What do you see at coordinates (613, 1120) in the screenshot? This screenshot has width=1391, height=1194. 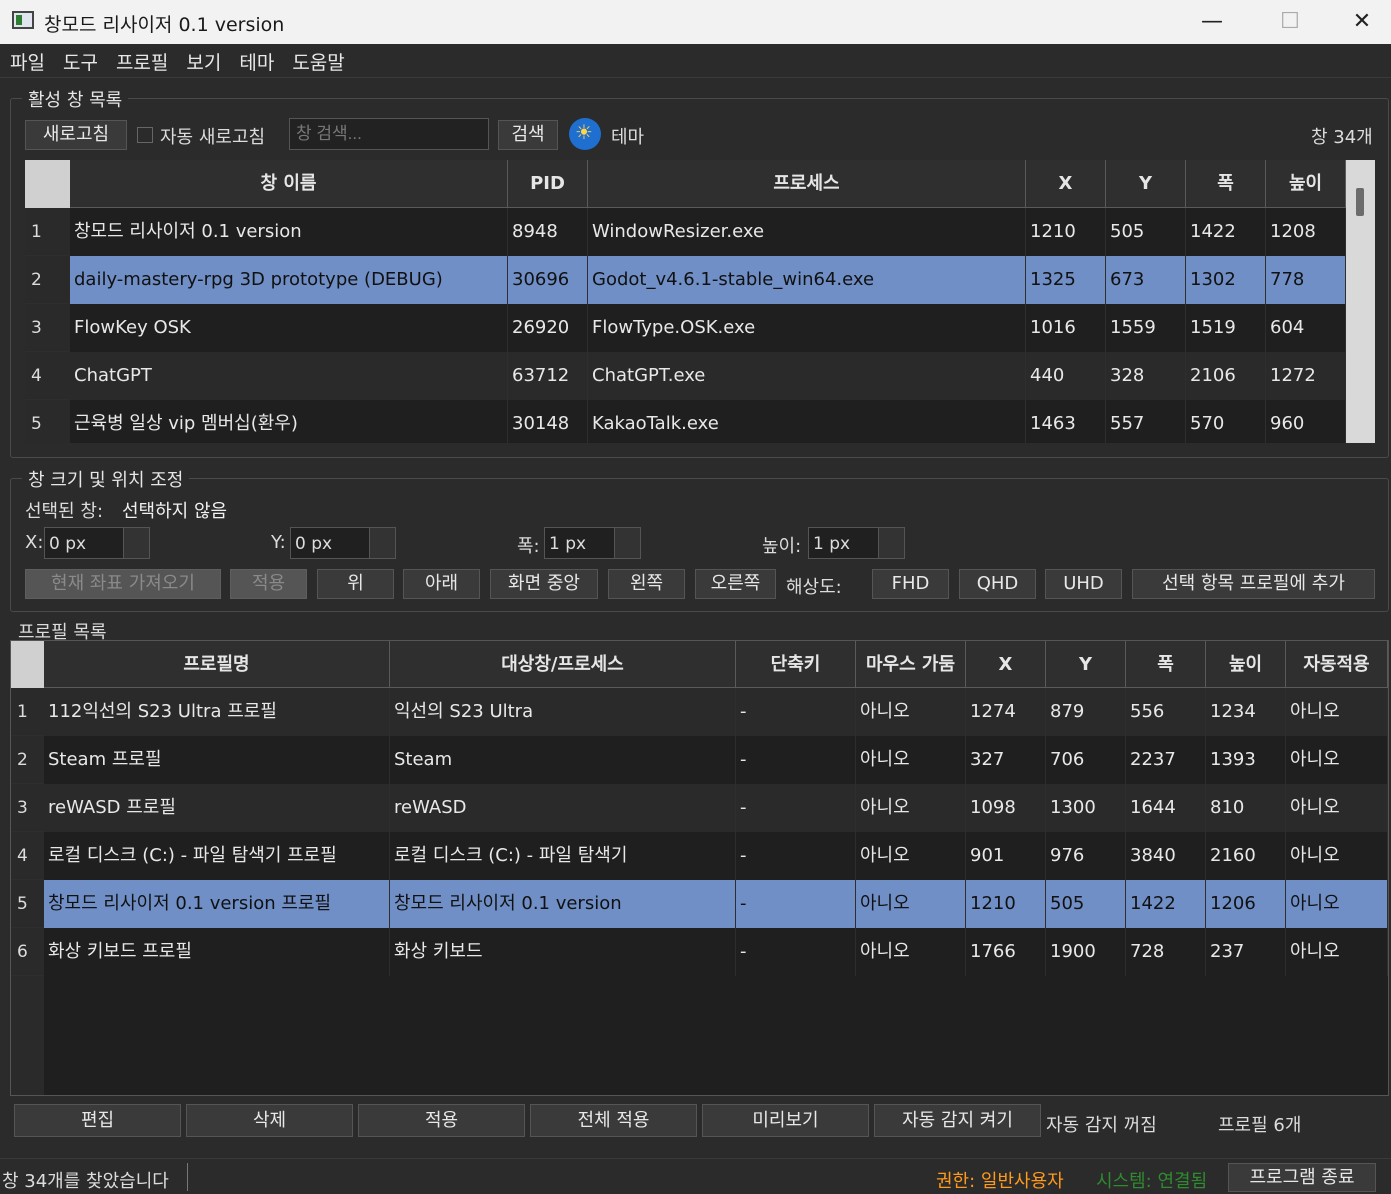 I see `apply-all-button: 전체 적용` at bounding box center [613, 1120].